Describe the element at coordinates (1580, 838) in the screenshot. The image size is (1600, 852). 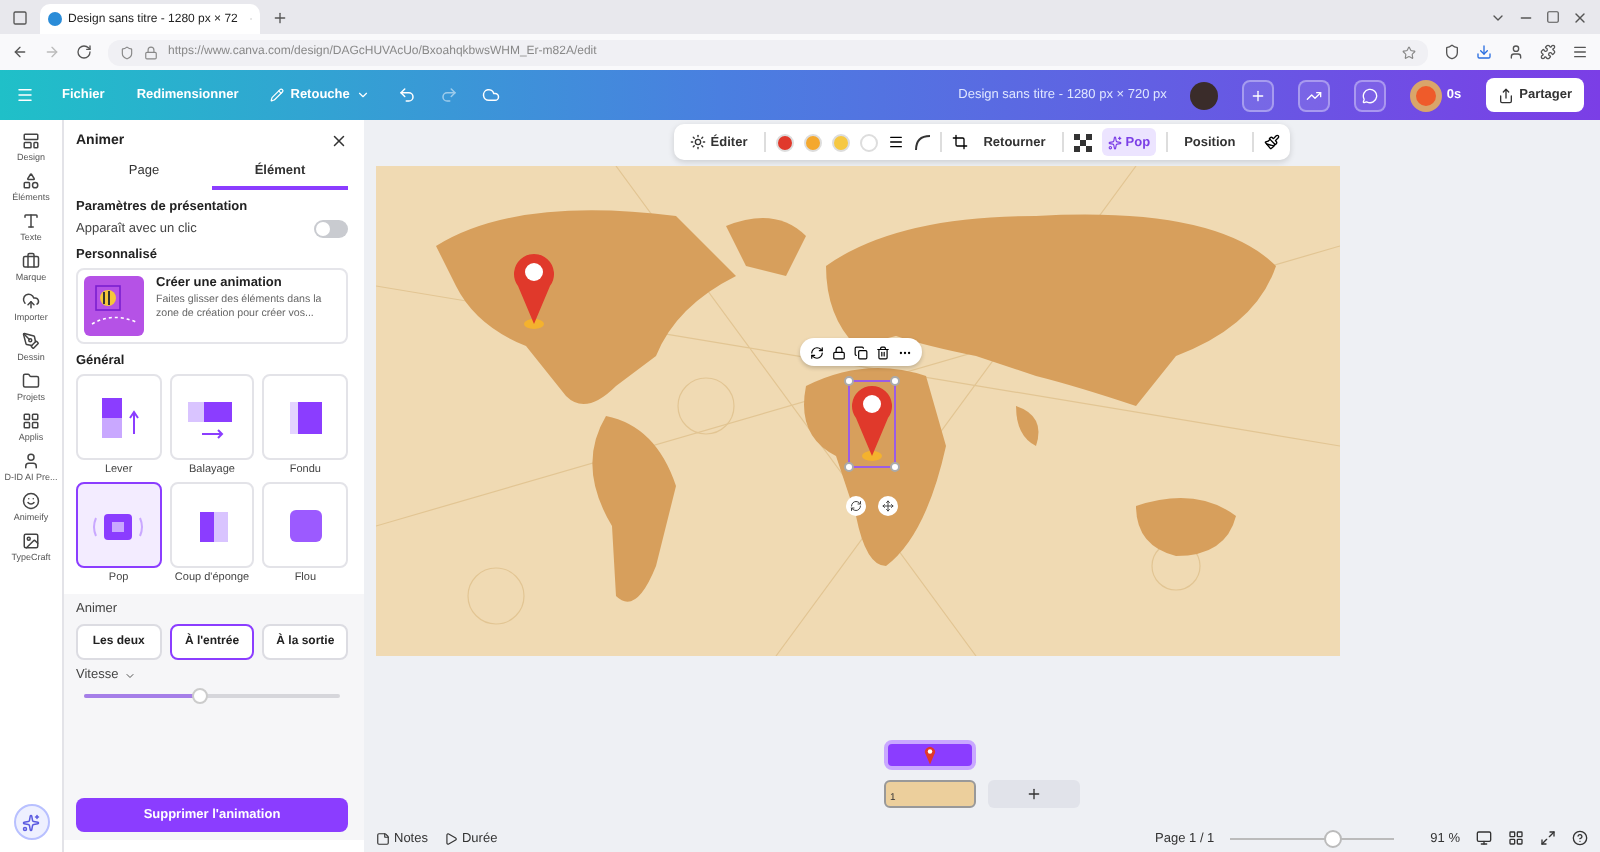
I see `help-icon` at that location.